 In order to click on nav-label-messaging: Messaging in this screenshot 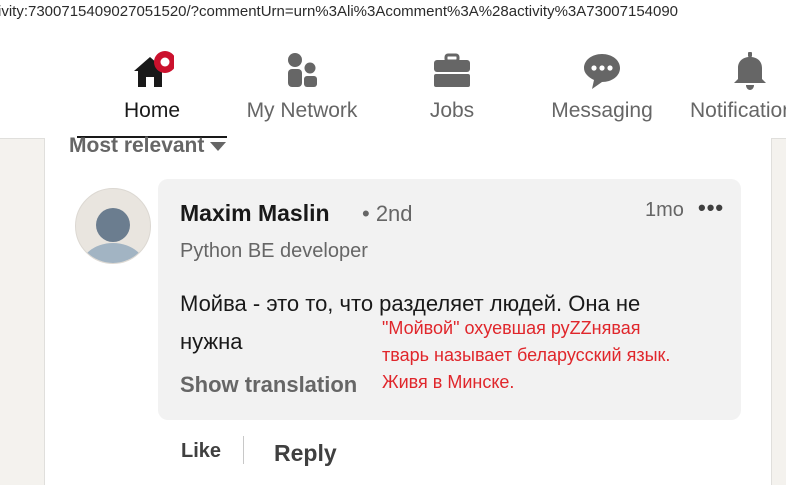, I will do `click(602, 110)`.